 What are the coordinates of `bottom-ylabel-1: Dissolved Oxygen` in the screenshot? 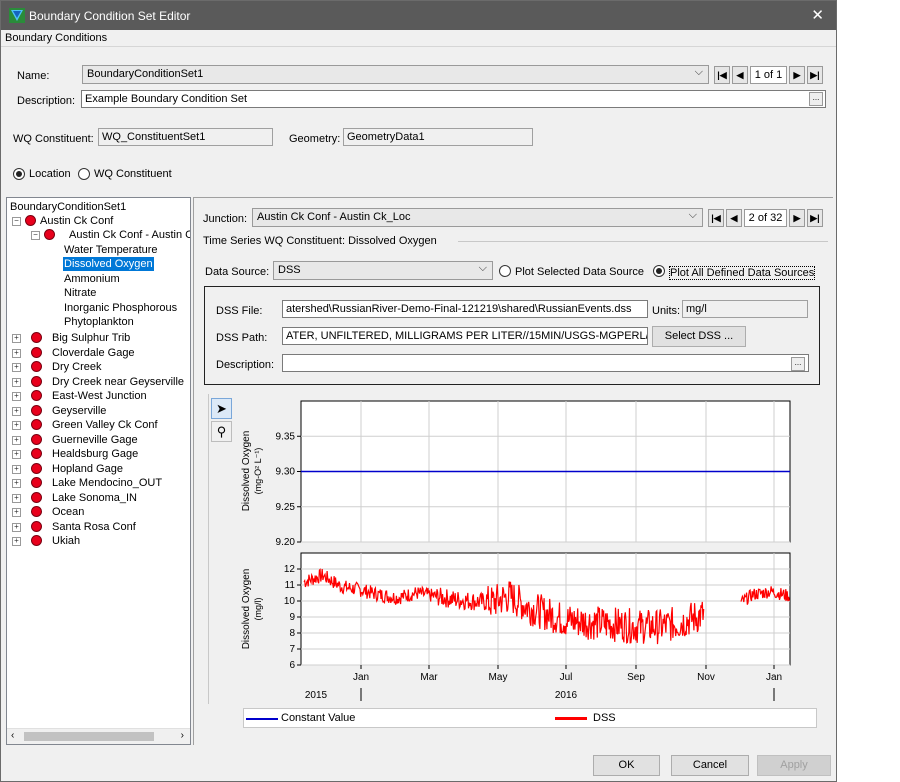 It's located at (246, 609).